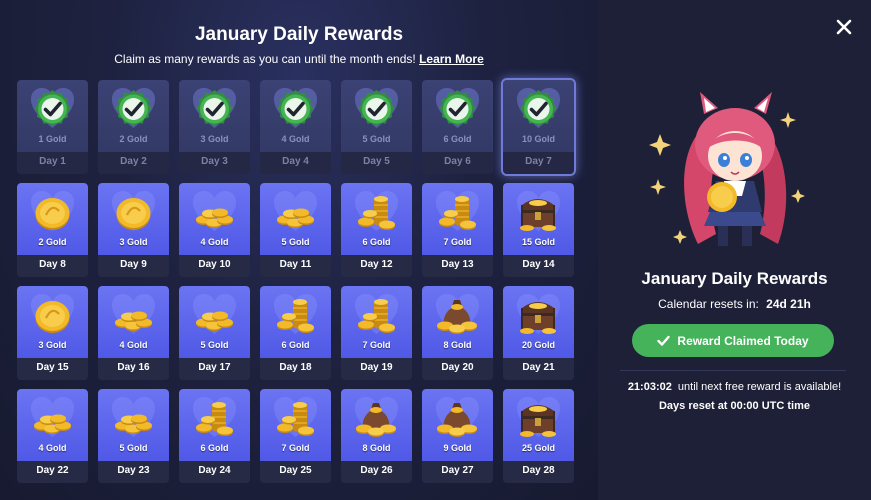 The width and height of the screenshot is (871, 500). I want to click on day-card: 3 Gold Day 3, so click(214, 127).